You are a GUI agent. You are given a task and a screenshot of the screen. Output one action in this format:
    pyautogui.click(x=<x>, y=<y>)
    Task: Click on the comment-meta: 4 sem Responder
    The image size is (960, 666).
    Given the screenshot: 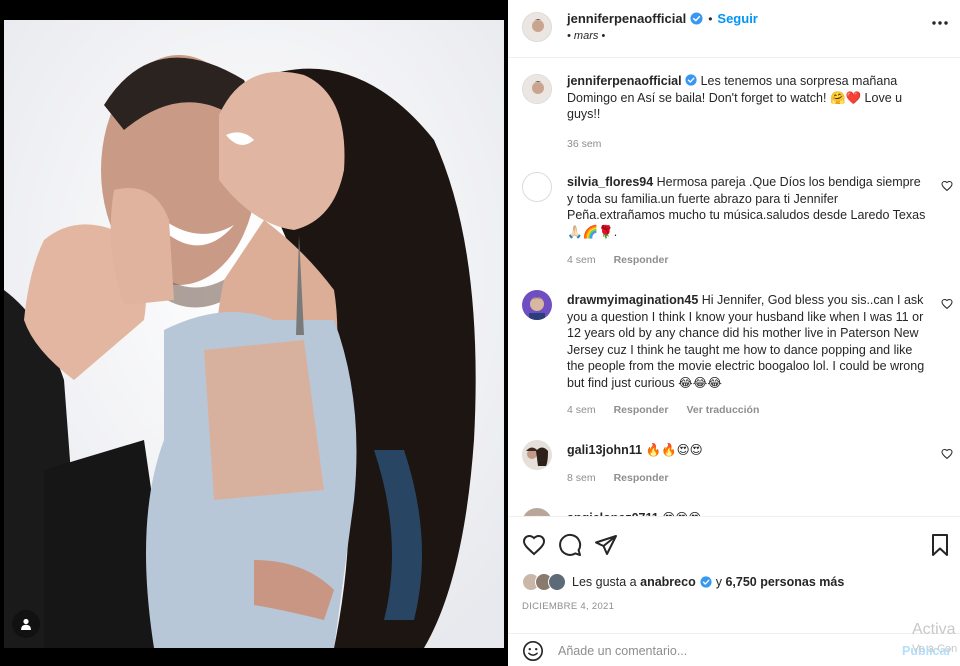 What is the action you would take?
    pyautogui.click(x=617, y=260)
    